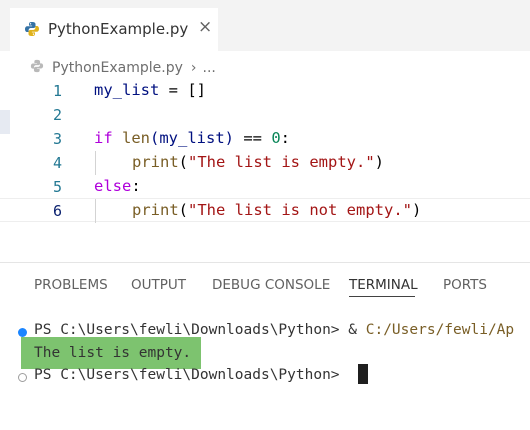 This screenshot has width=530, height=430. What do you see at coordinates (57, 187) in the screenshot?
I see `line-number: 5` at bounding box center [57, 187].